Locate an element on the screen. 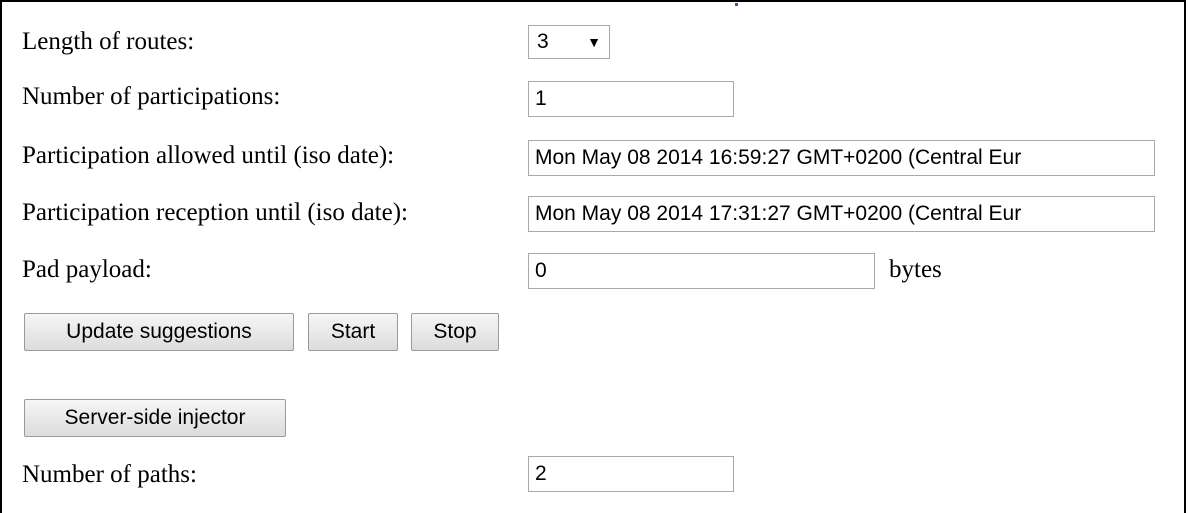  update-suggestions-button: Update suggestions is located at coordinates (159, 332).